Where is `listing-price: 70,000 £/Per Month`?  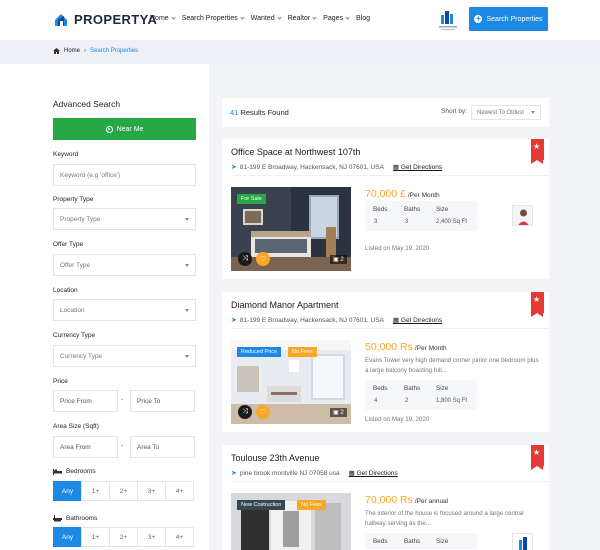
listing-price: 70,000 £/Per Month is located at coordinates (402, 194).